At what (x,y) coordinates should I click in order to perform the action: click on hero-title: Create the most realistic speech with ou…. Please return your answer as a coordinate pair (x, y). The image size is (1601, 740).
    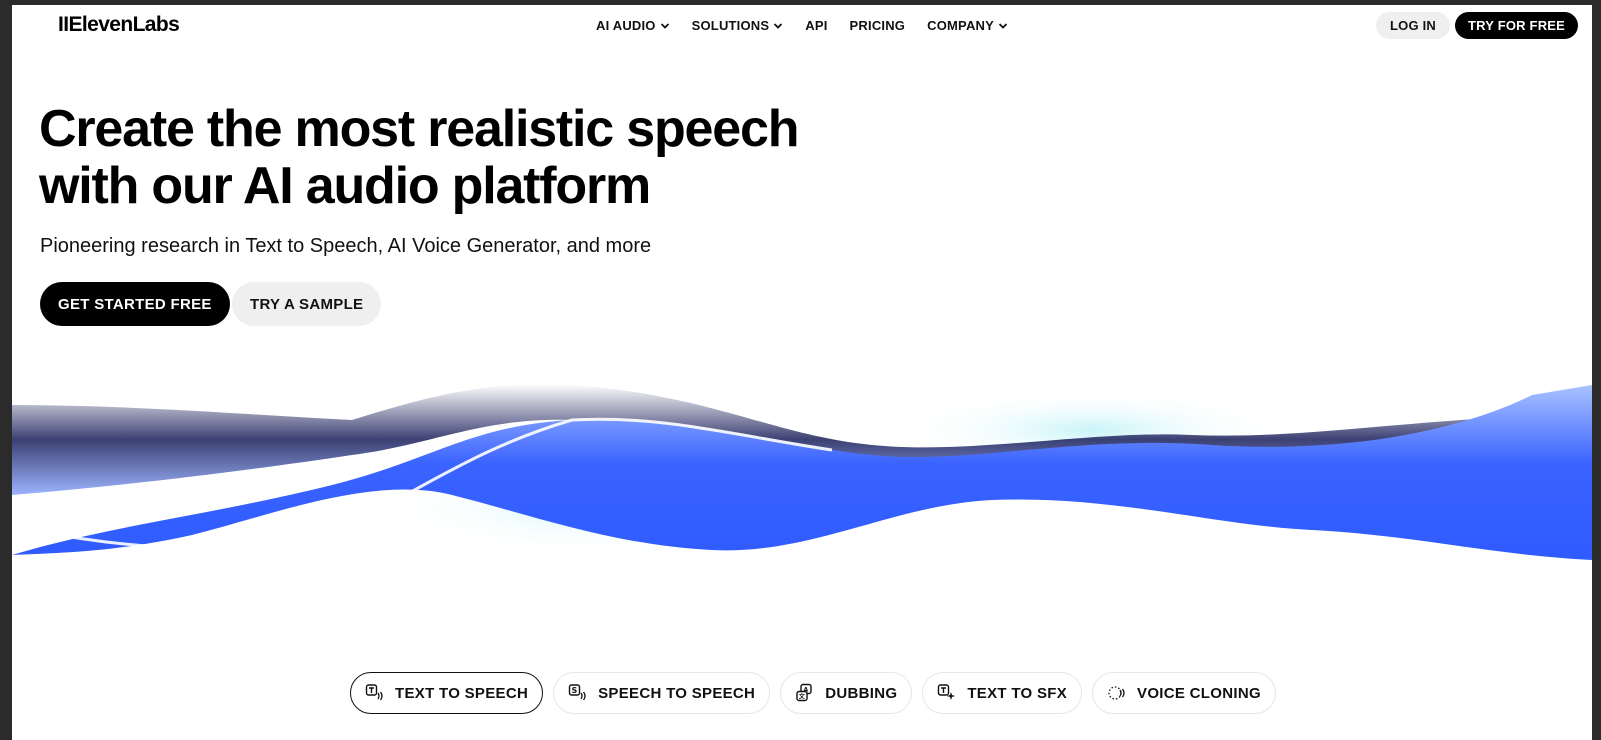
    Looking at the image, I should click on (489, 158).